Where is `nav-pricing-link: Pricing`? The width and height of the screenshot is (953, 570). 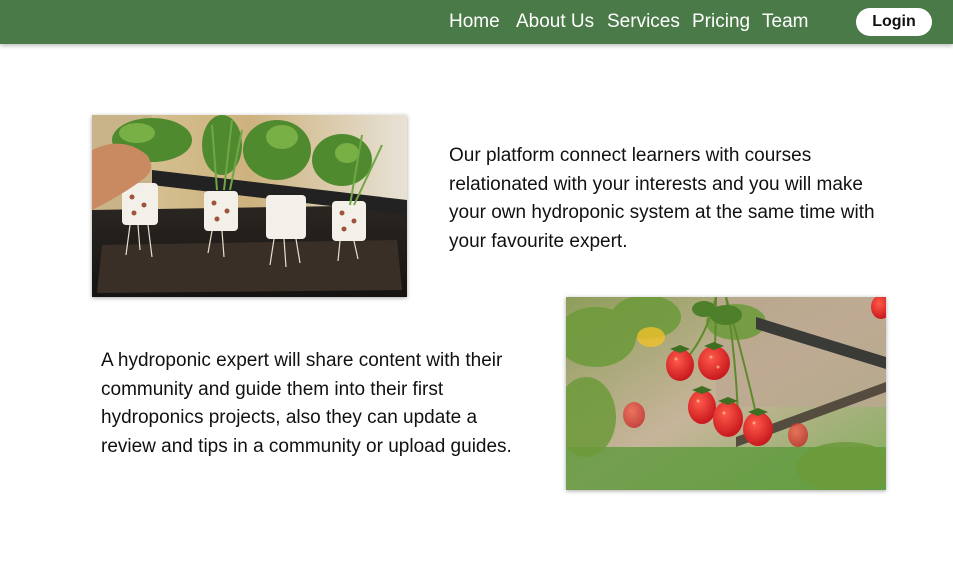
nav-pricing-link: Pricing is located at coordinates (721, 22).